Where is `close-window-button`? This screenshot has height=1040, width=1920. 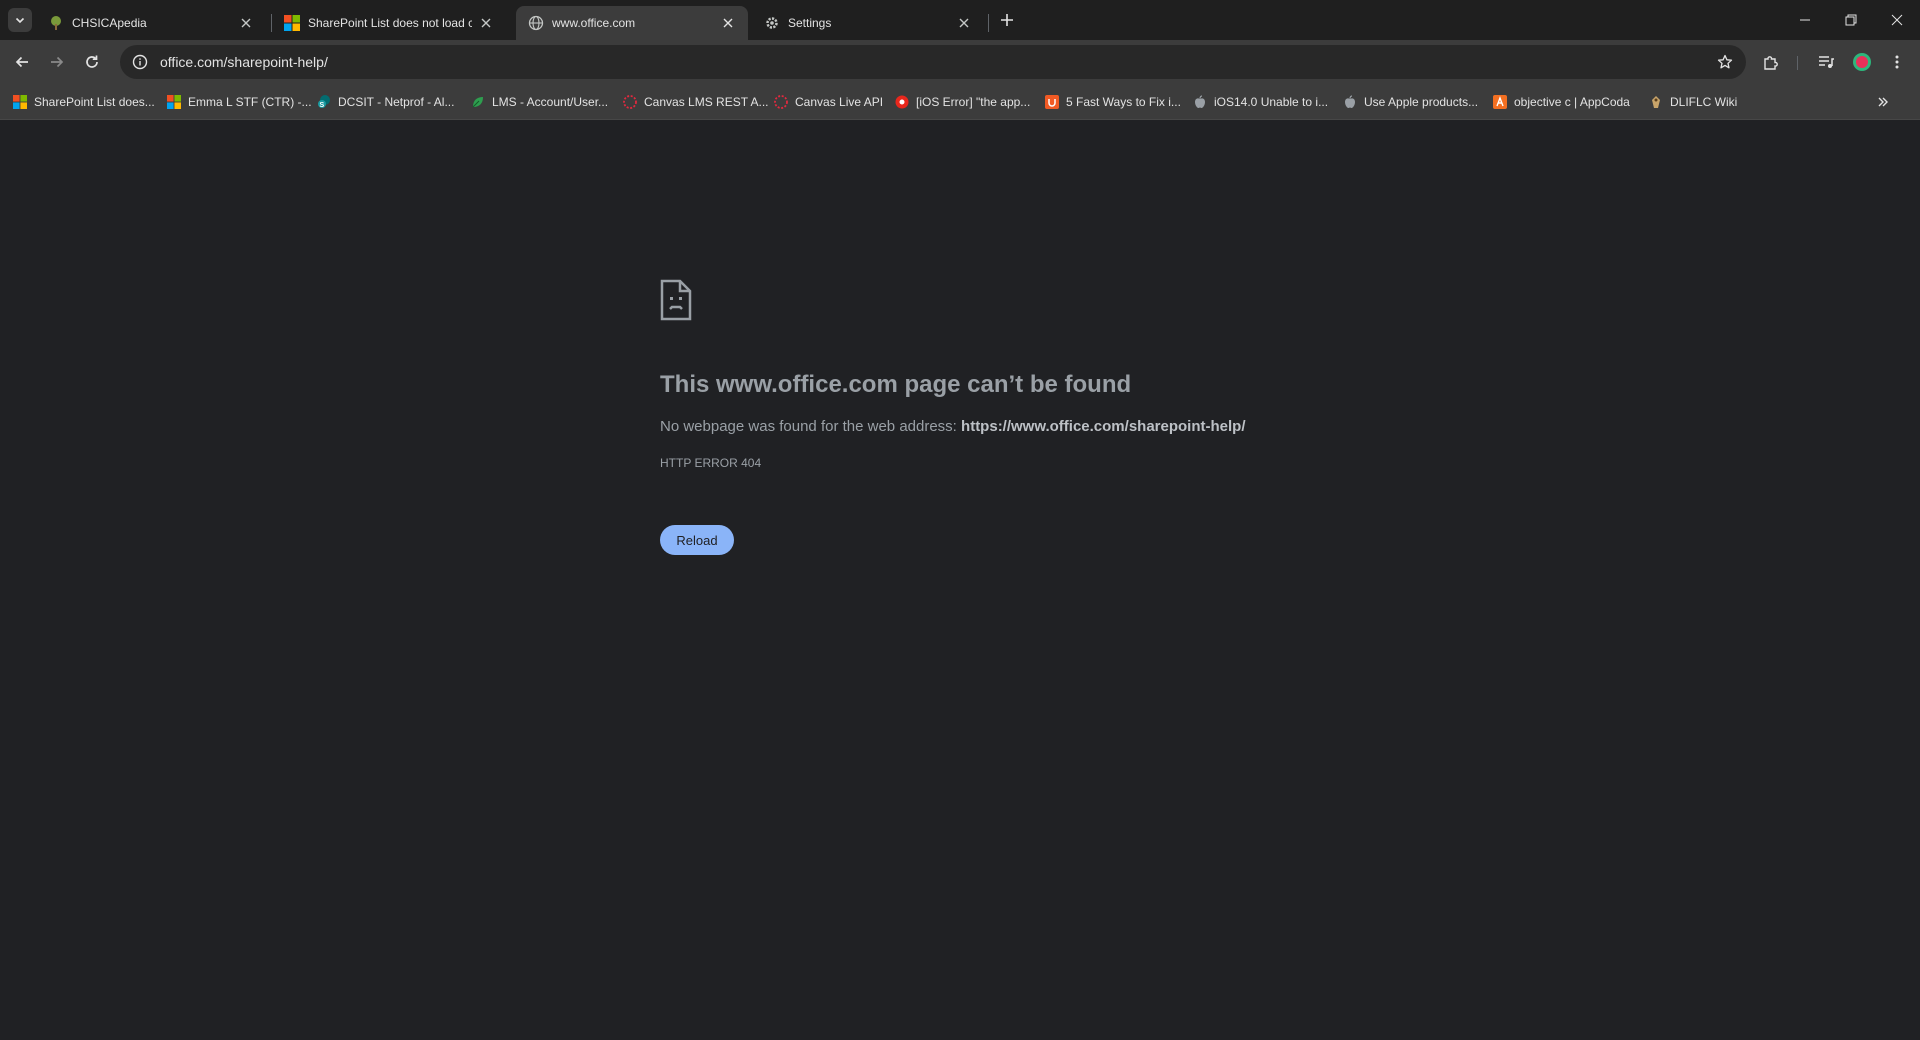 close-window-button is located at coordinates (1897, 20).